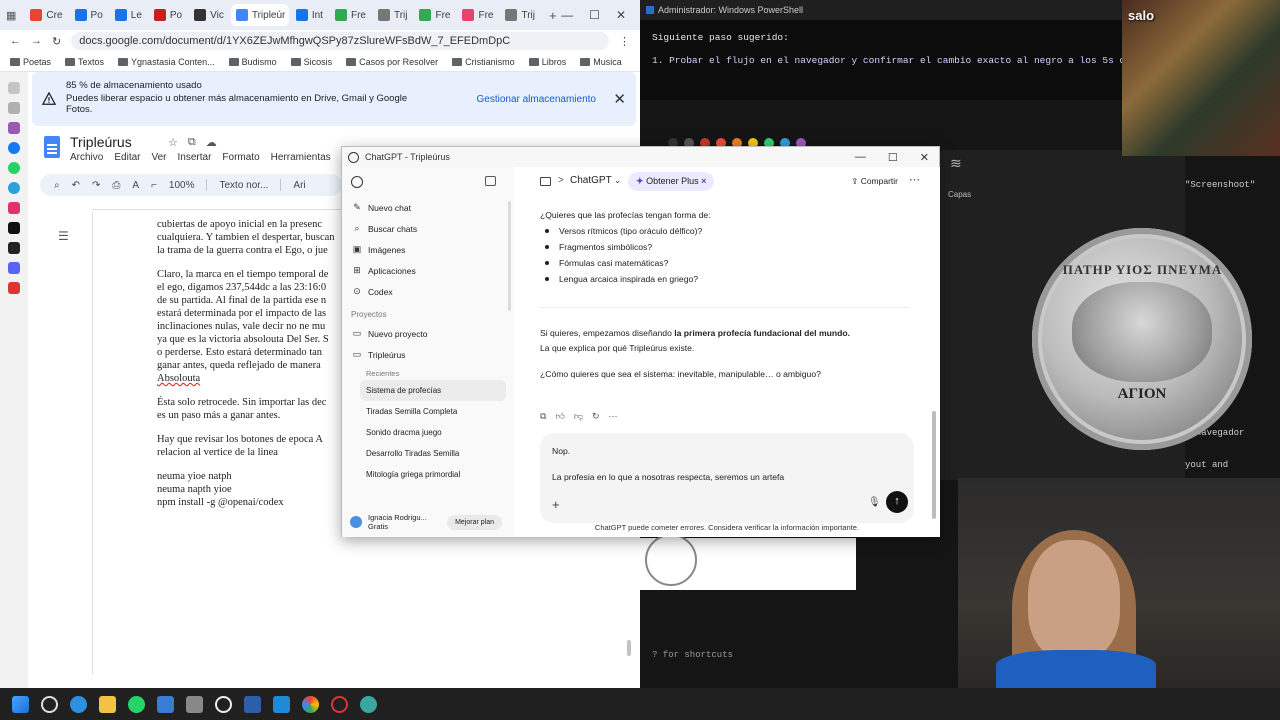 The width and height of the screenshot is (1280, 720). What do you see at coordinates (310, 704) in the screenshot?
I see `chrome-icon` at bounding box center [310, 704].